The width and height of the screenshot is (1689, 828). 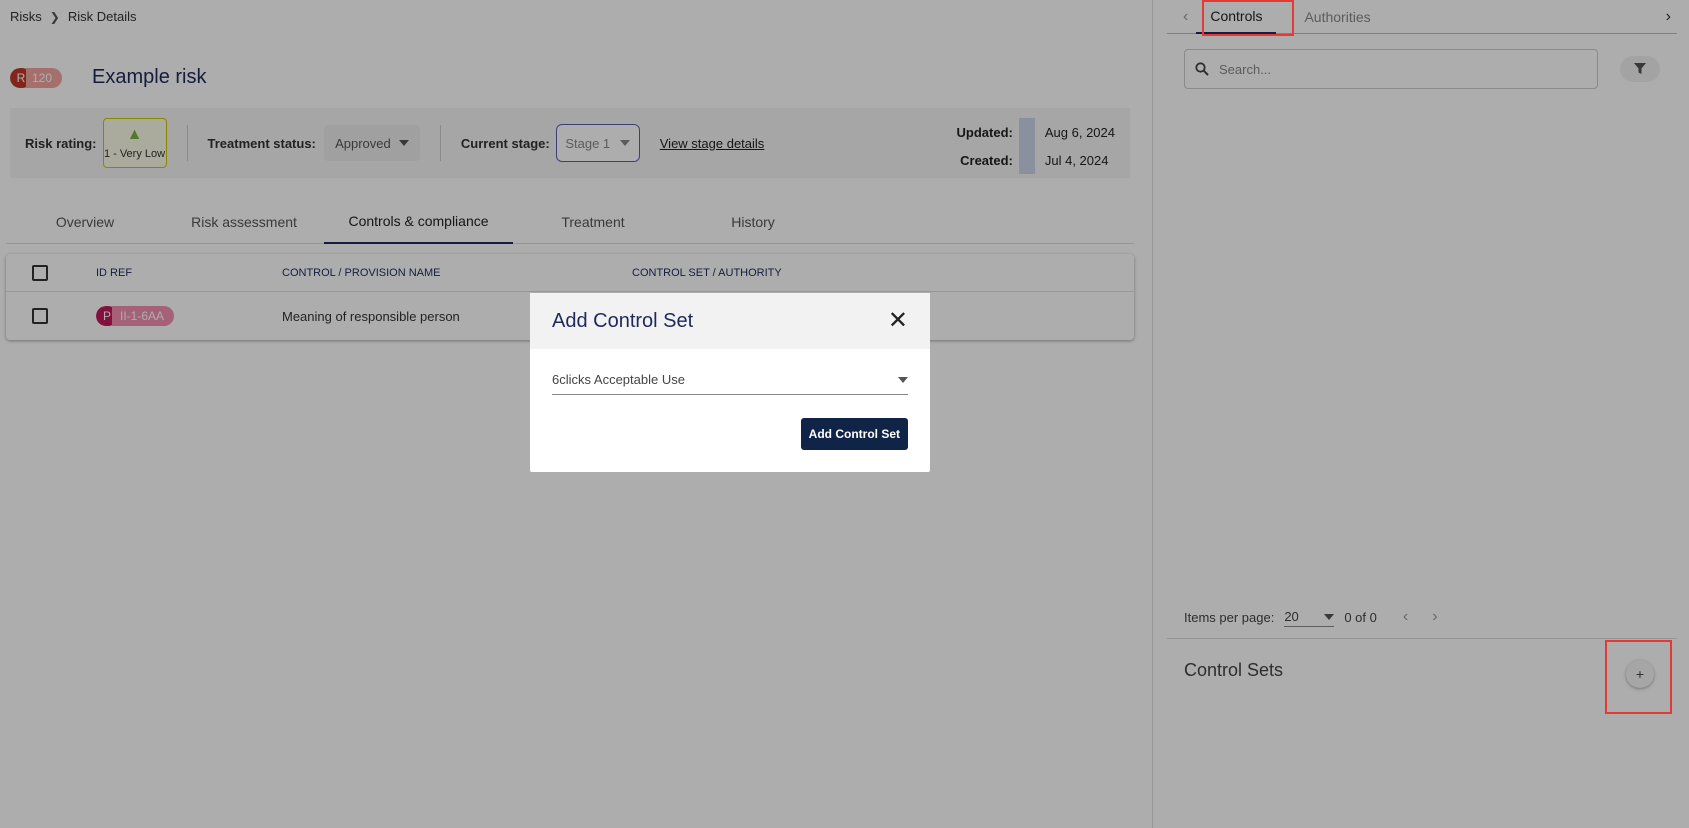 I want to click on control-set-select: 6clicks Acceptable Use, so click(x=730, y=380).